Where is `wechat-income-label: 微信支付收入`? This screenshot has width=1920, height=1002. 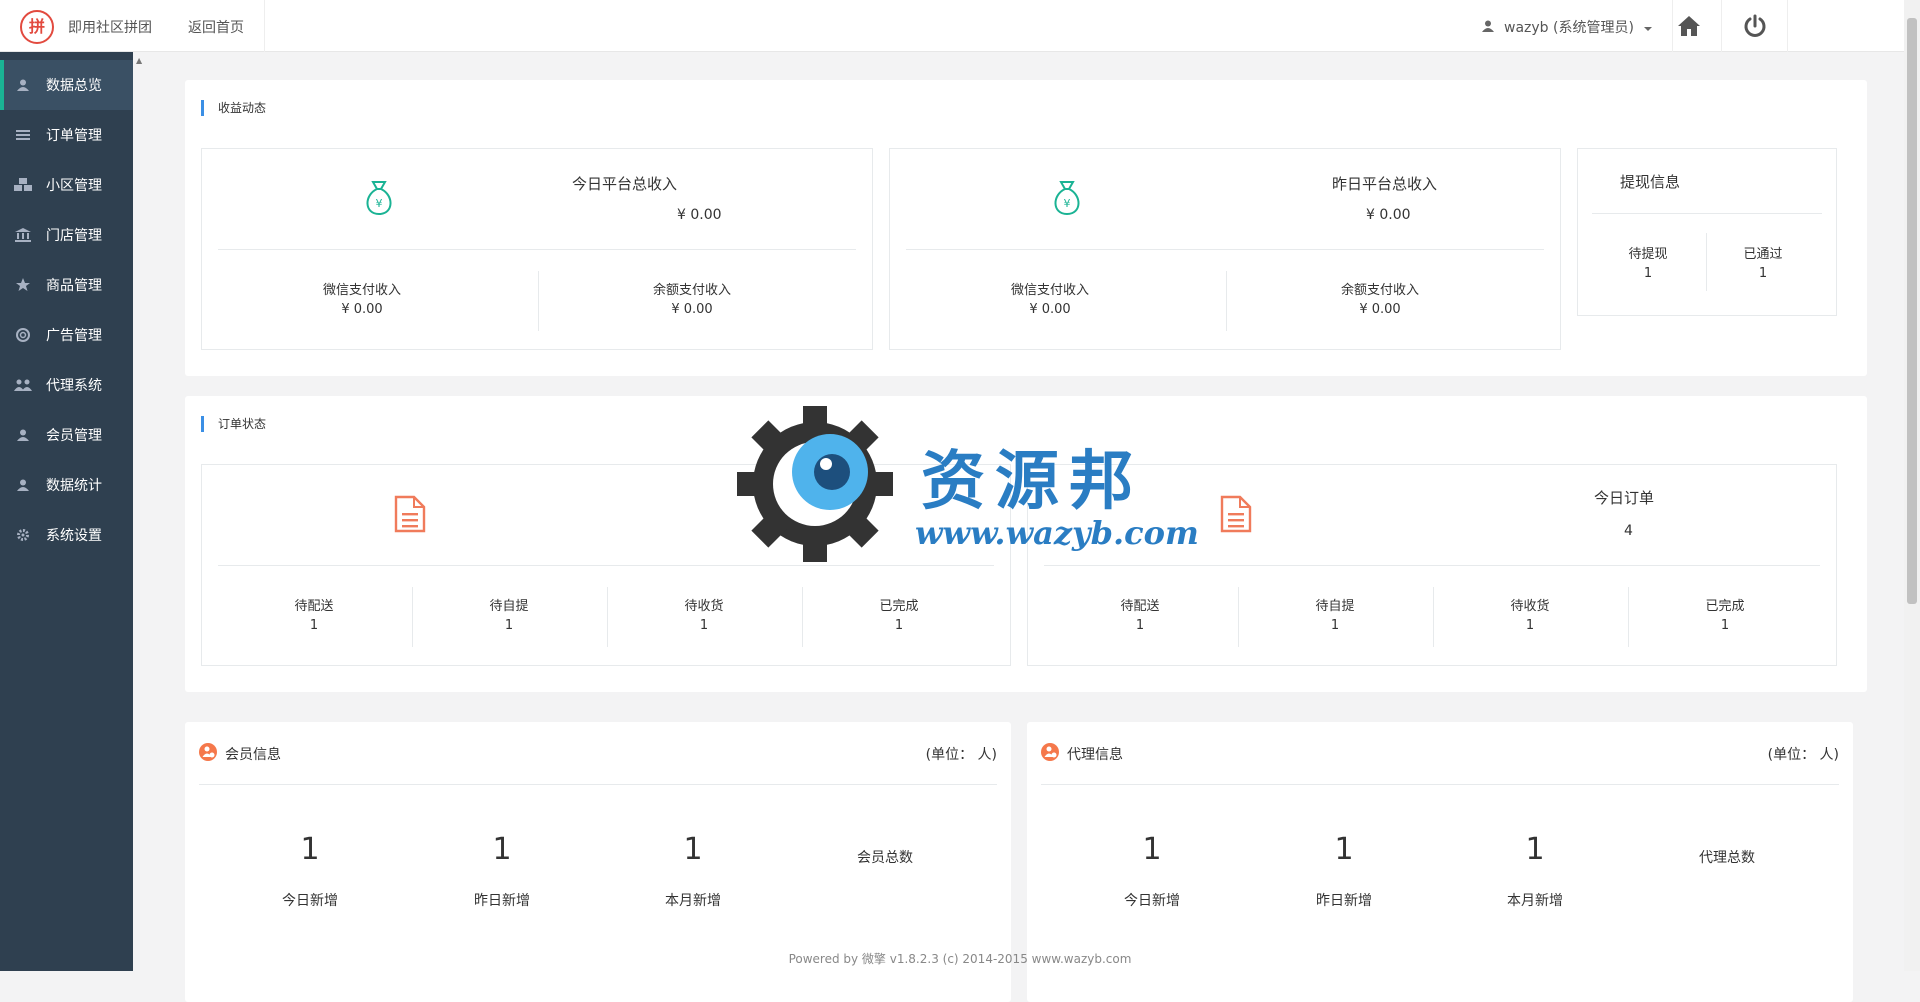 wechat-income-label: 微信支付收入 is located at coordinates (1049, 290).